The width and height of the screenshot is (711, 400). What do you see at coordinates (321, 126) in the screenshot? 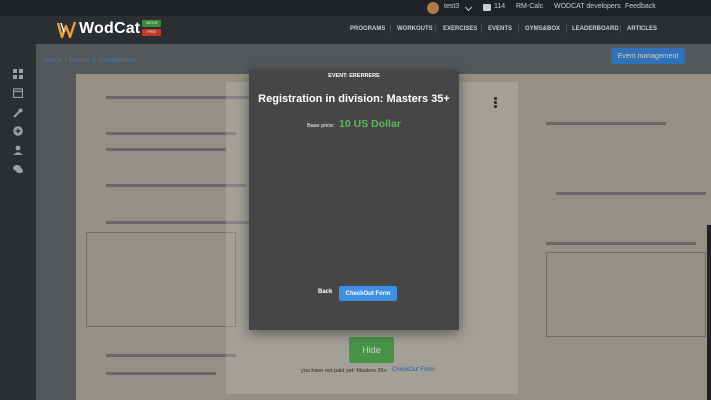
I see `base-price-label: Base price:` at bounding box center [321, 126].